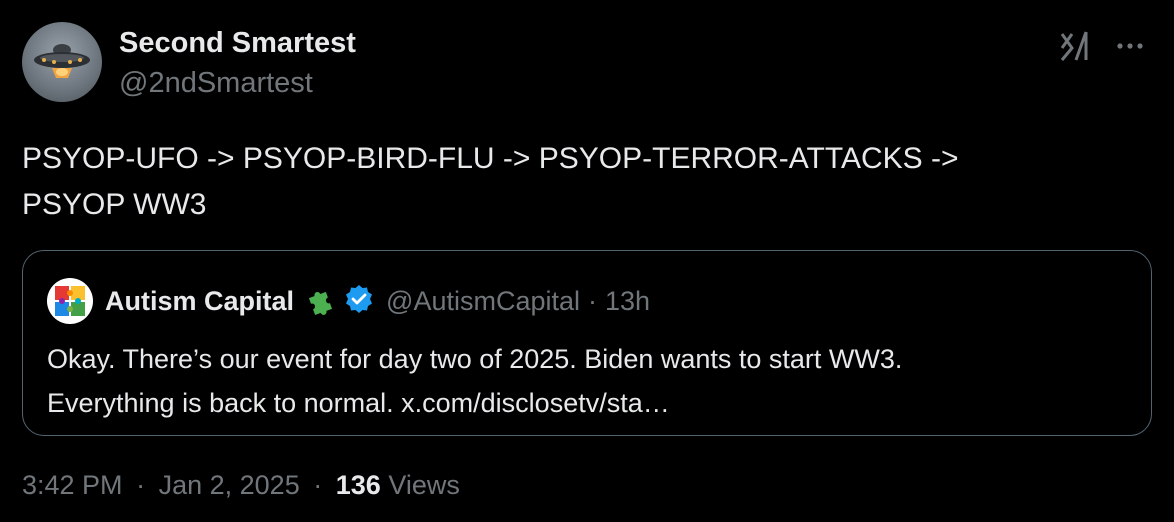  Describe the element at coordinates (358, 485) in the screenshot. I see `views-count: 136` at that location.